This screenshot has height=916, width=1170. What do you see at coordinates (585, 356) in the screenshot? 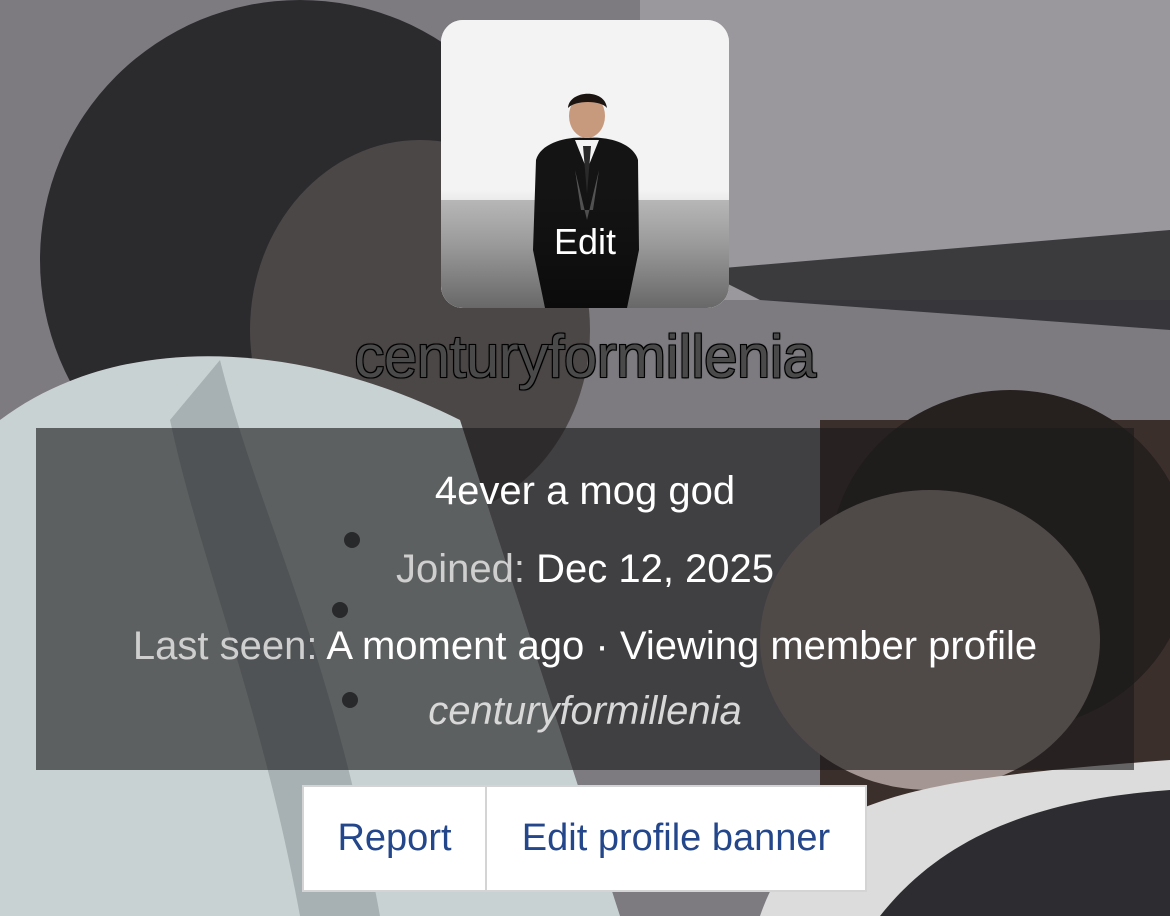
I see `profile-username: centuryformillenia` at bounding box center [585, 356].